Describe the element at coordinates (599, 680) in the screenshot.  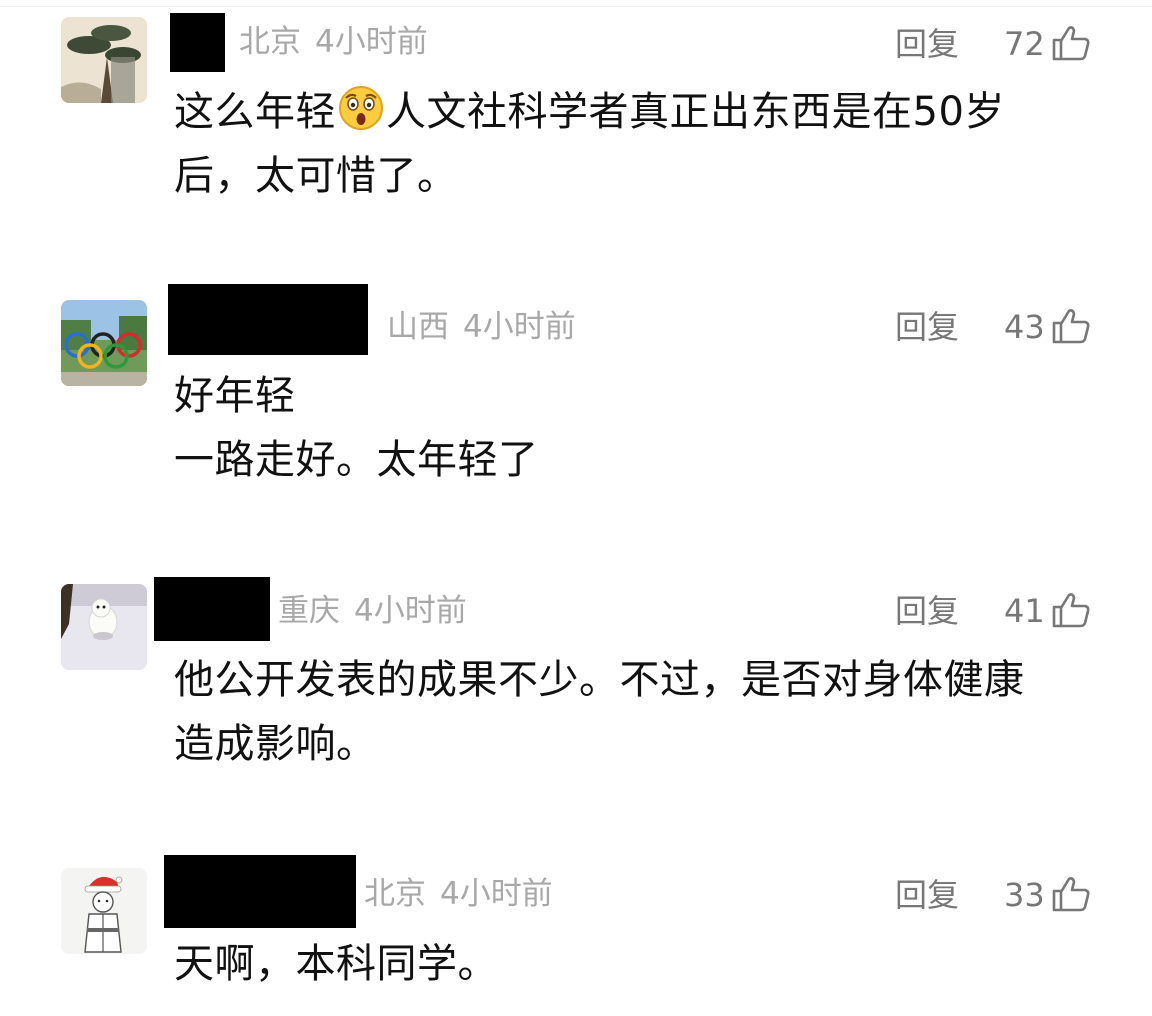
I see `comment-text-line: 他公开发表的成果不少。不过，是否对身体健康` at that location.